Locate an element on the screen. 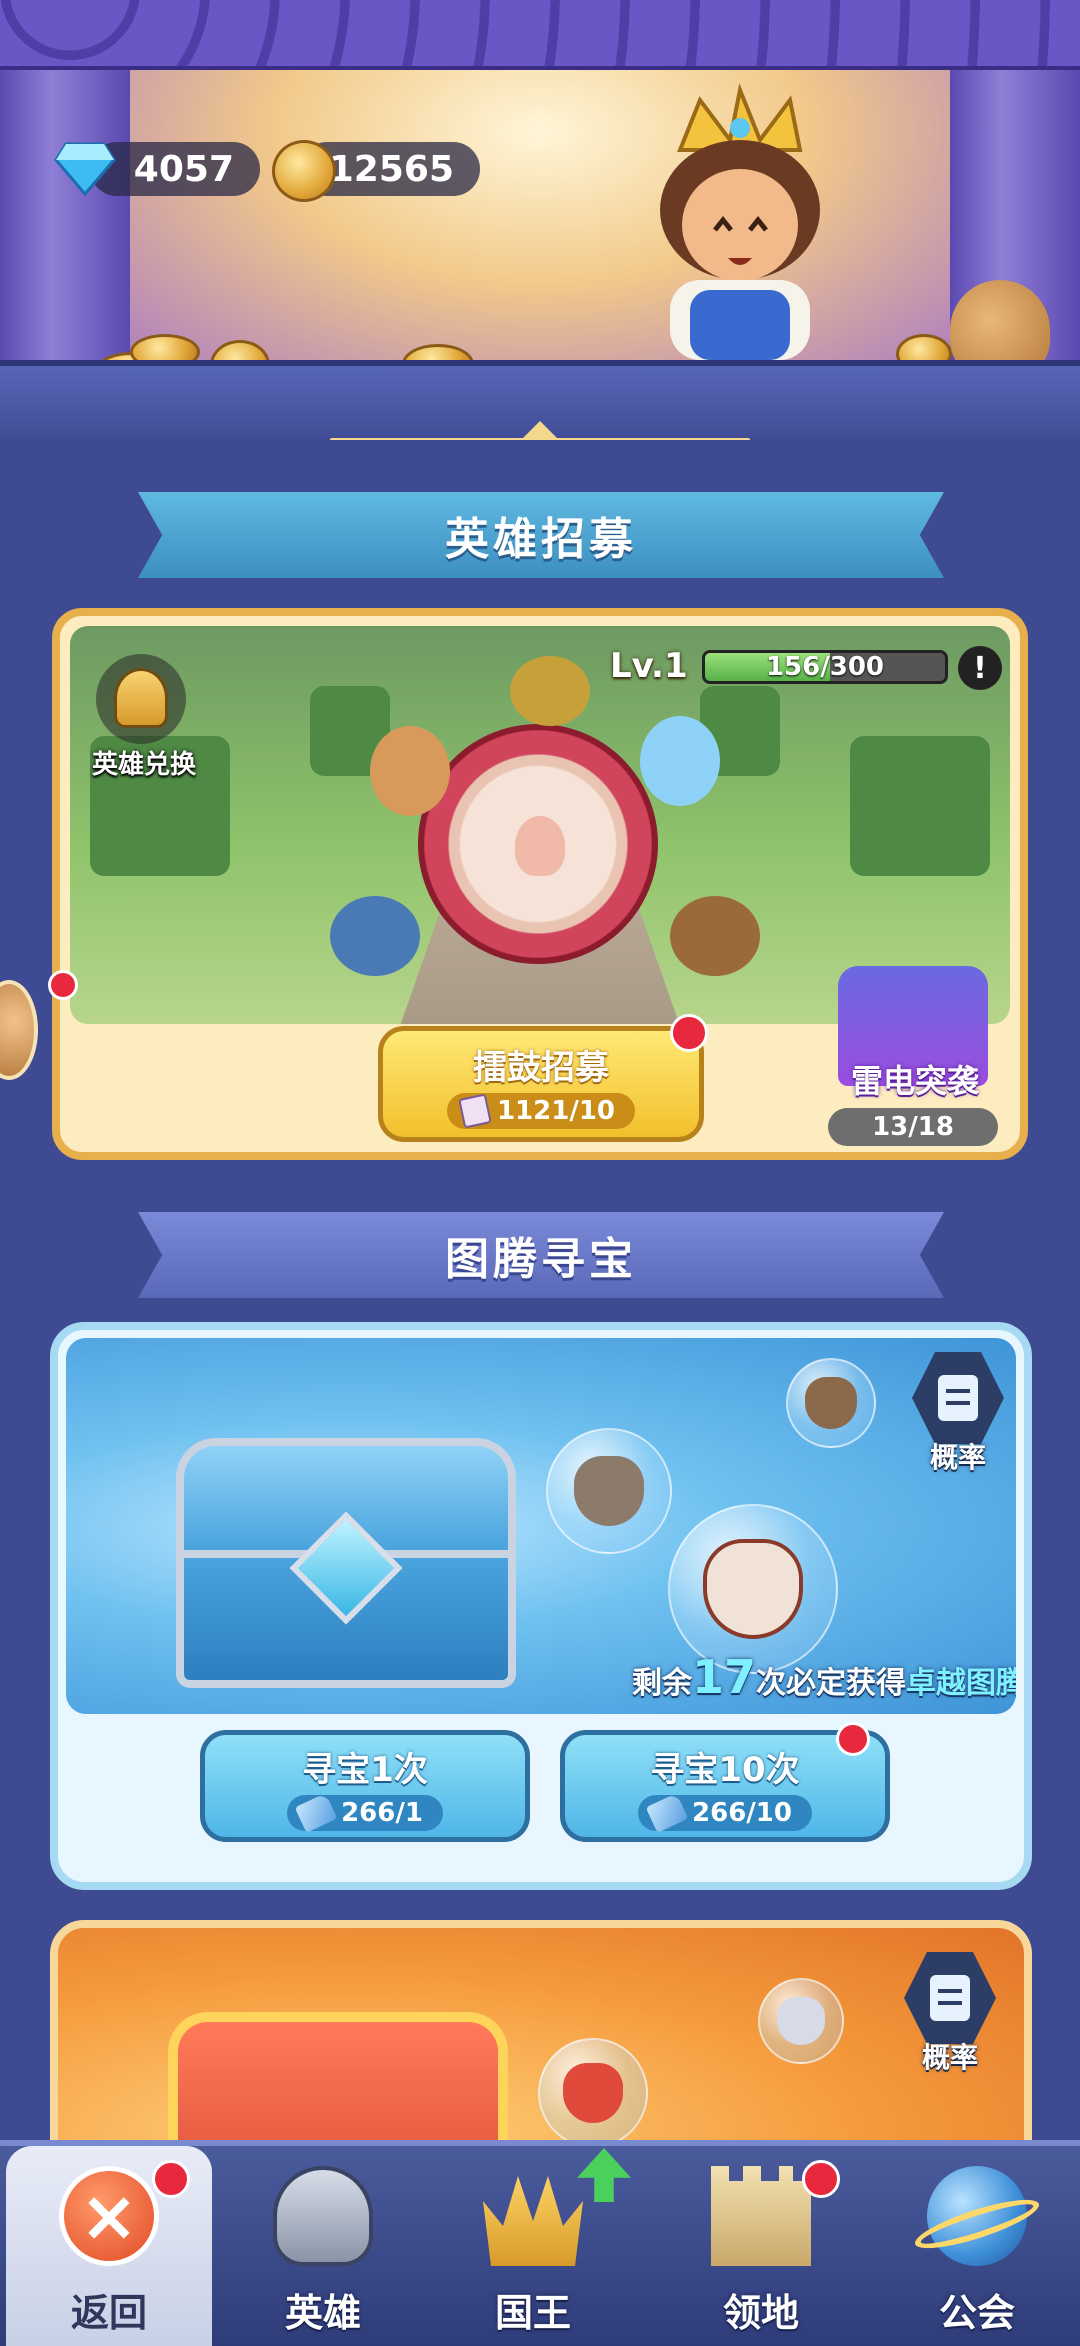  info-button: ! is located at coordinates (980, 668).